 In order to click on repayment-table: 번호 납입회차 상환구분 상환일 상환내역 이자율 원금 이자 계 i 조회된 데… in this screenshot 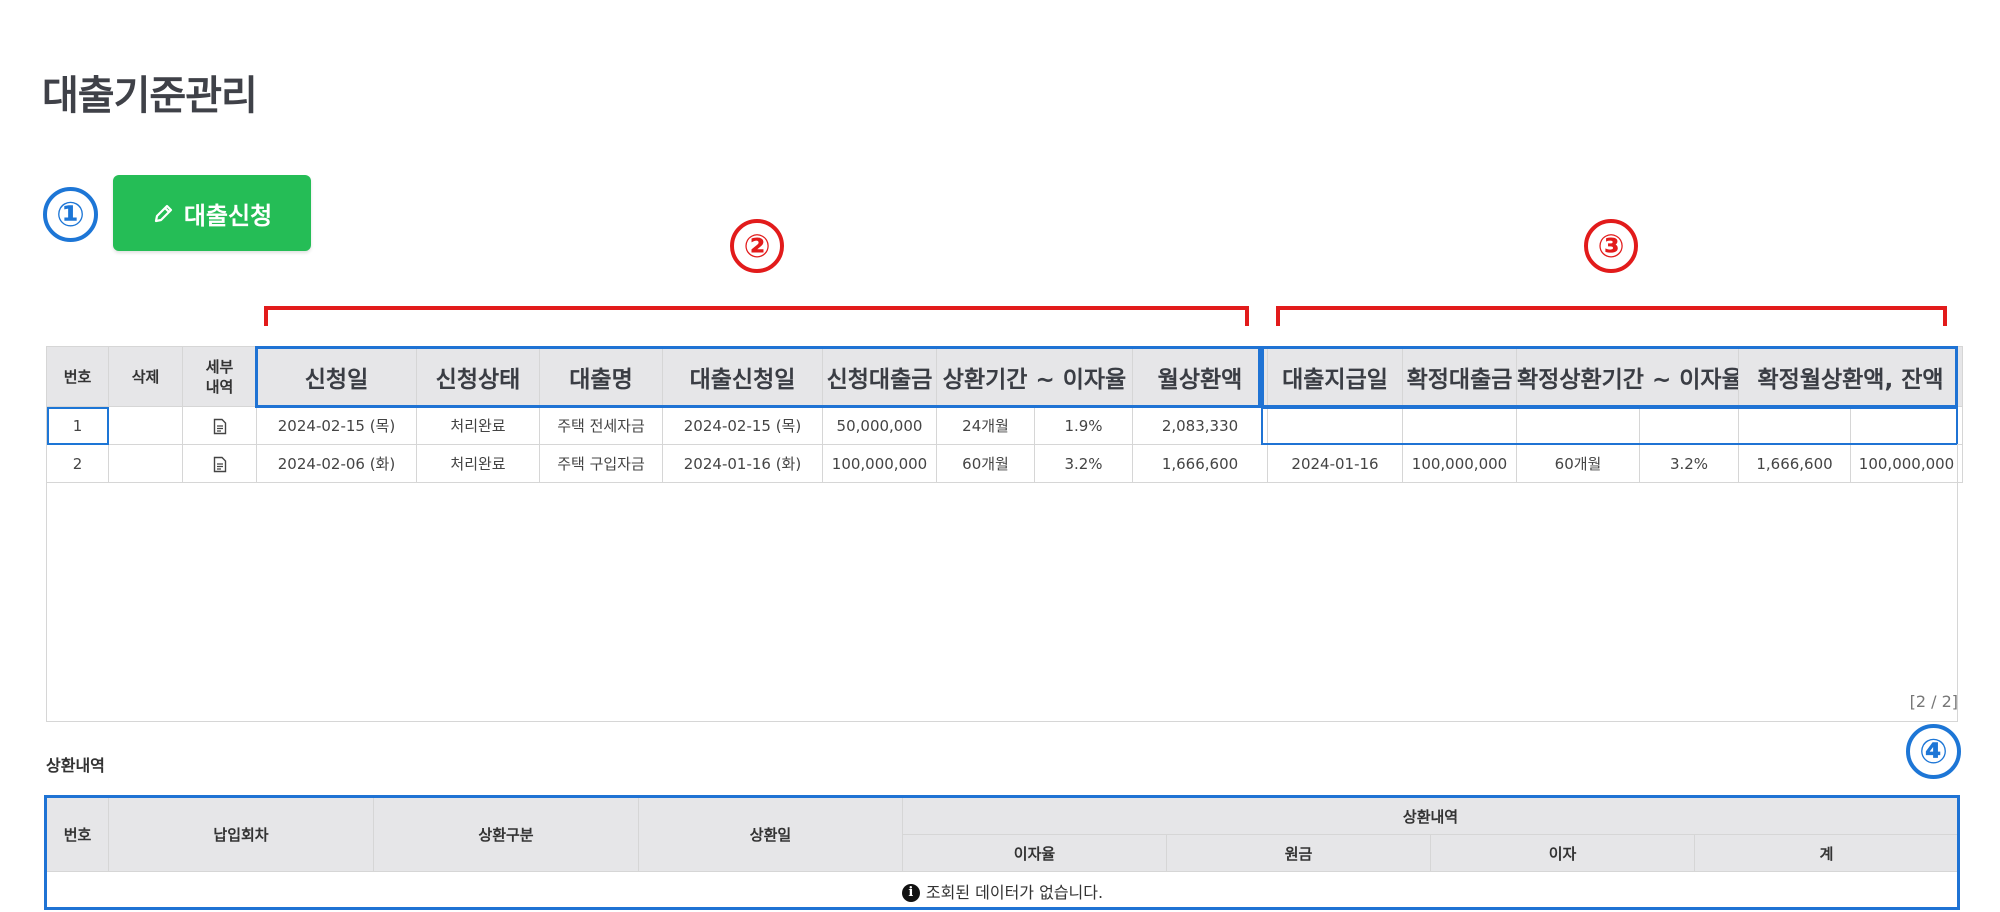, I will do `click(1002, 853)`.